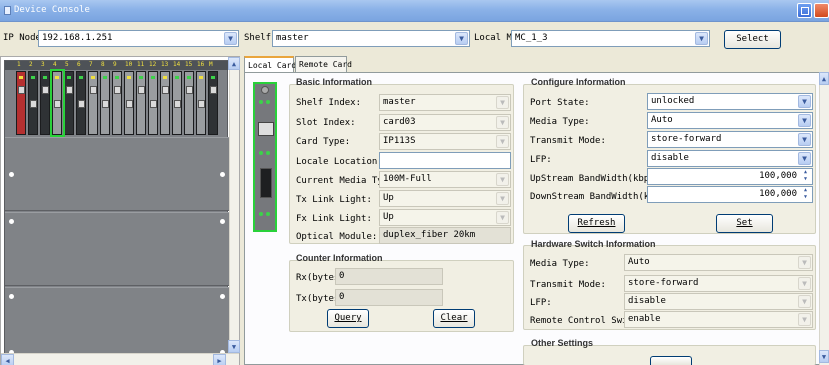  What do you see at coordinates (219, 359) in the screenshot?
I see `scroll-right-icon: ▶` at bounding box center [219, 359].